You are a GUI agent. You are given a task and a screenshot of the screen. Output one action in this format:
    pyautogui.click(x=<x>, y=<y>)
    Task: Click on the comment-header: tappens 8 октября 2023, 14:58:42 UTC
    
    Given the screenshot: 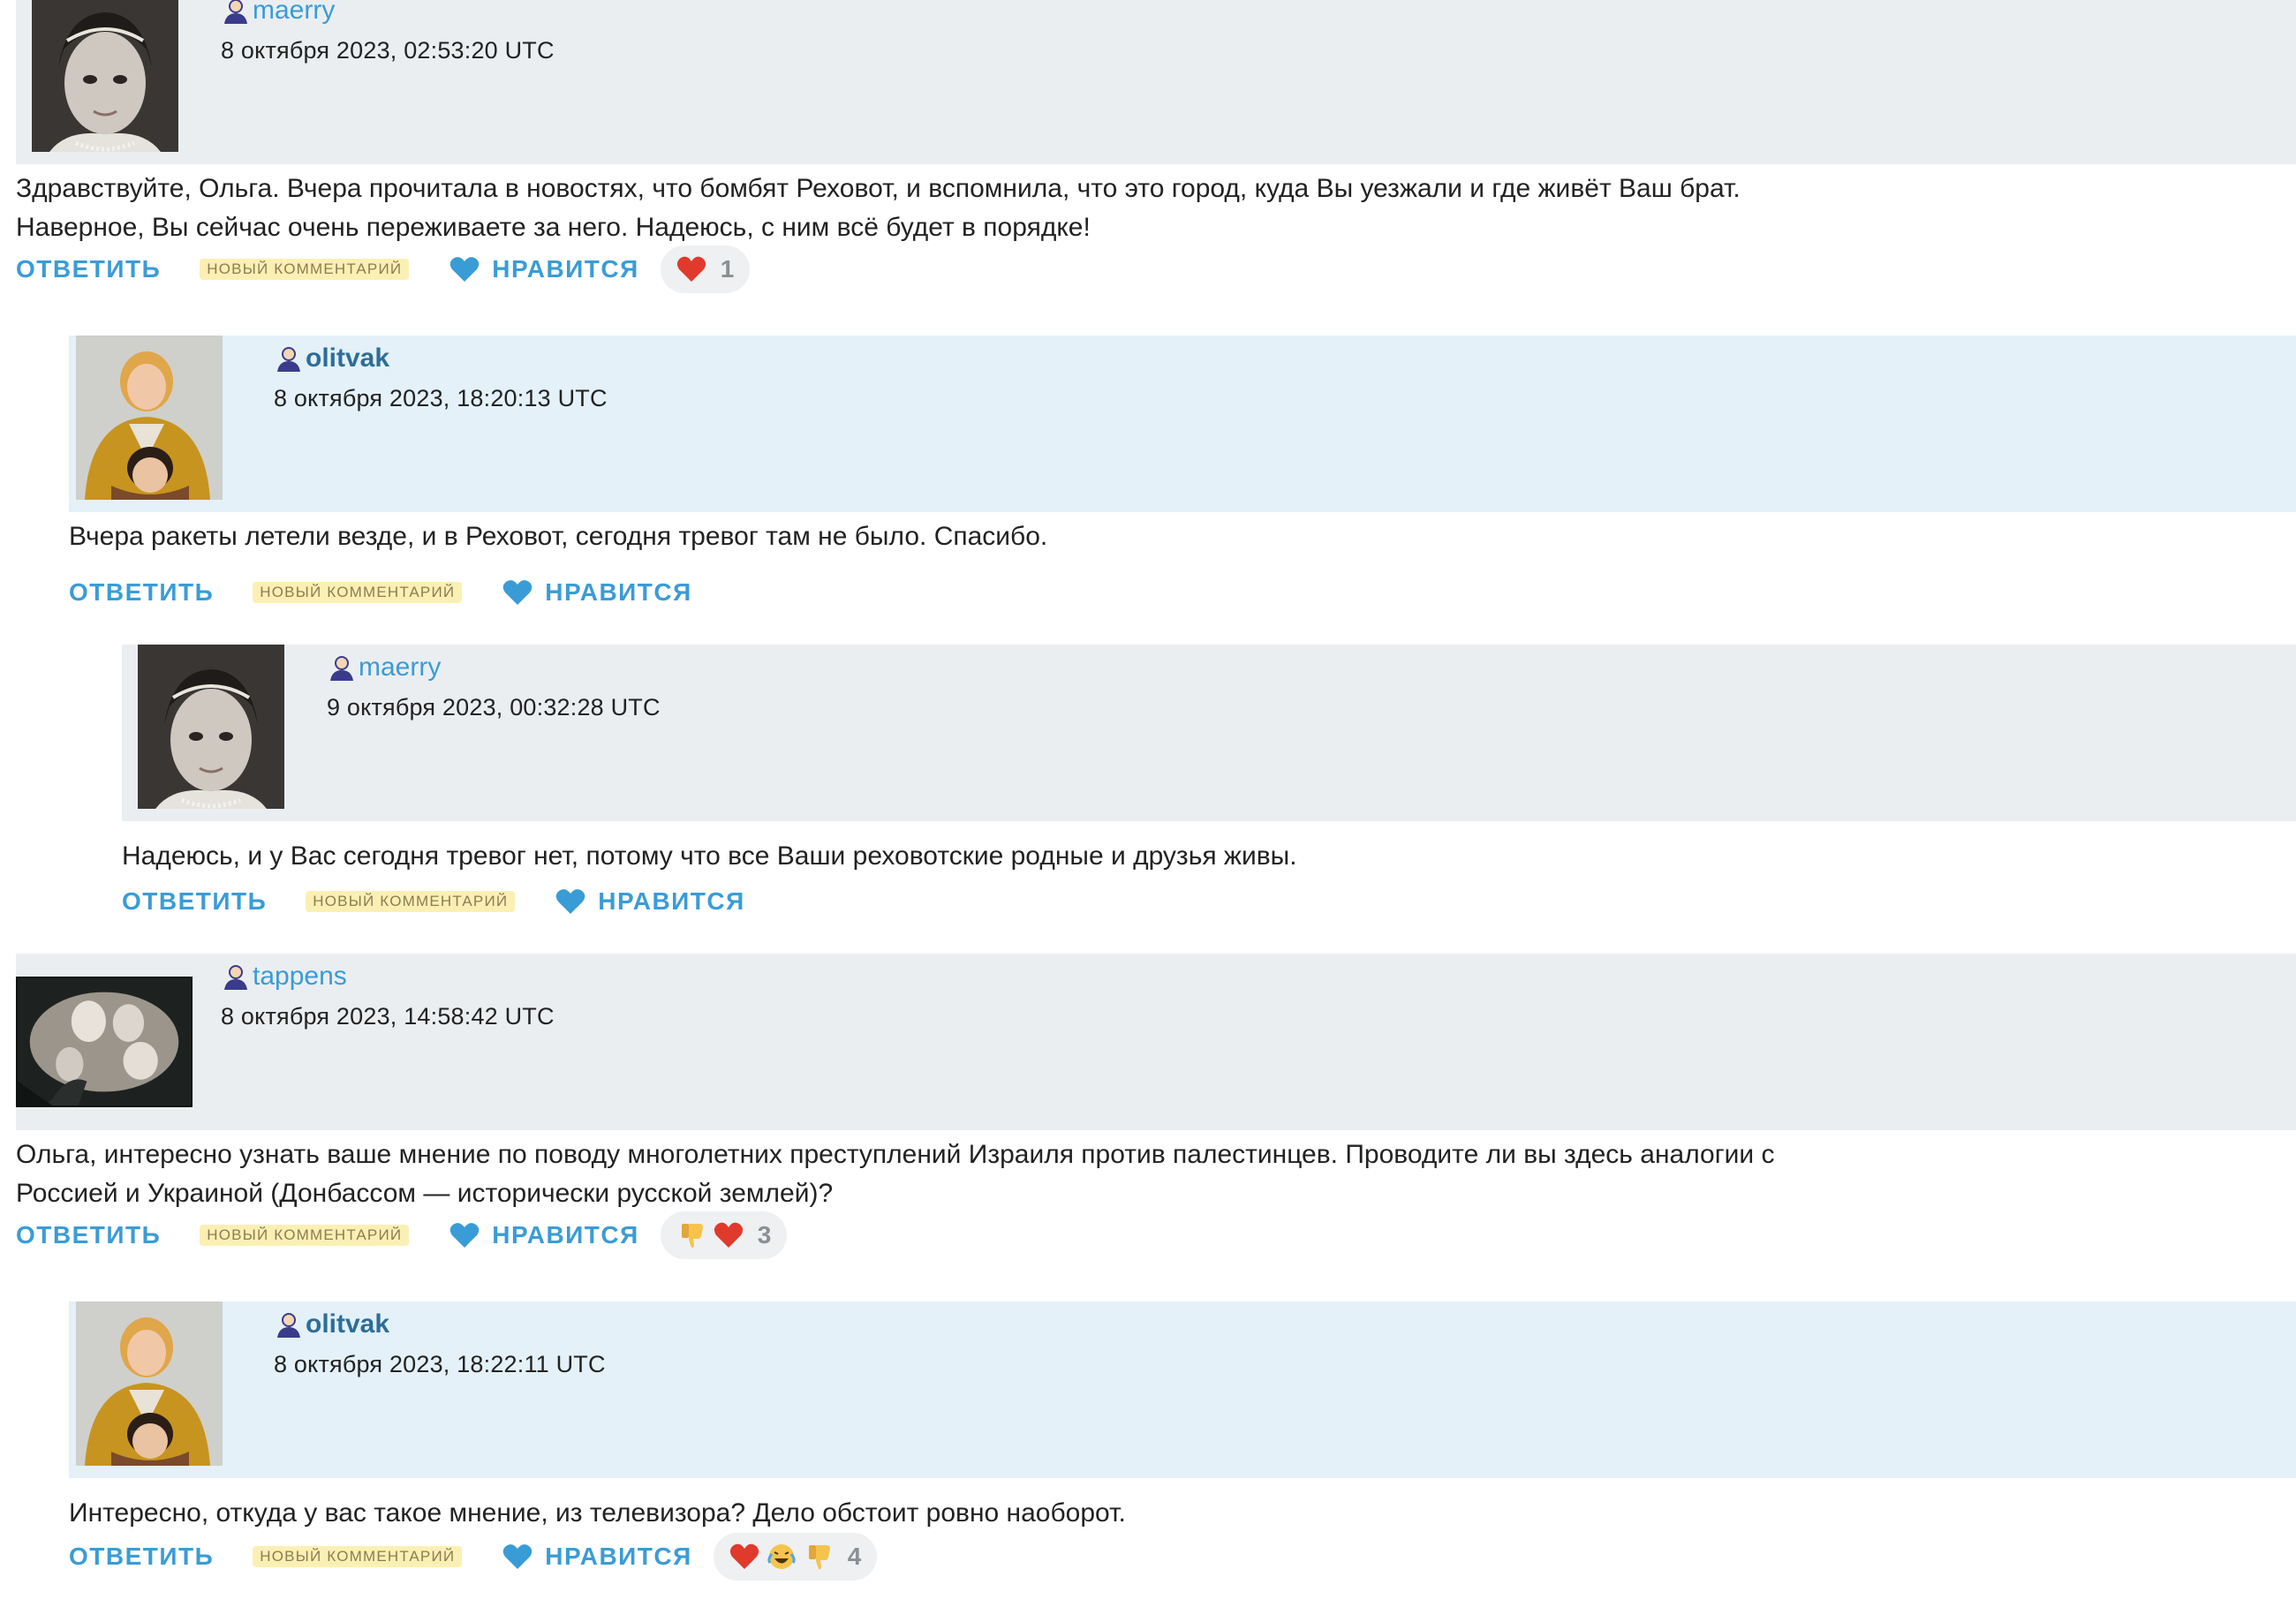 What is the action you would take?
    pyautogui.click(x=1156, y=1042)
    